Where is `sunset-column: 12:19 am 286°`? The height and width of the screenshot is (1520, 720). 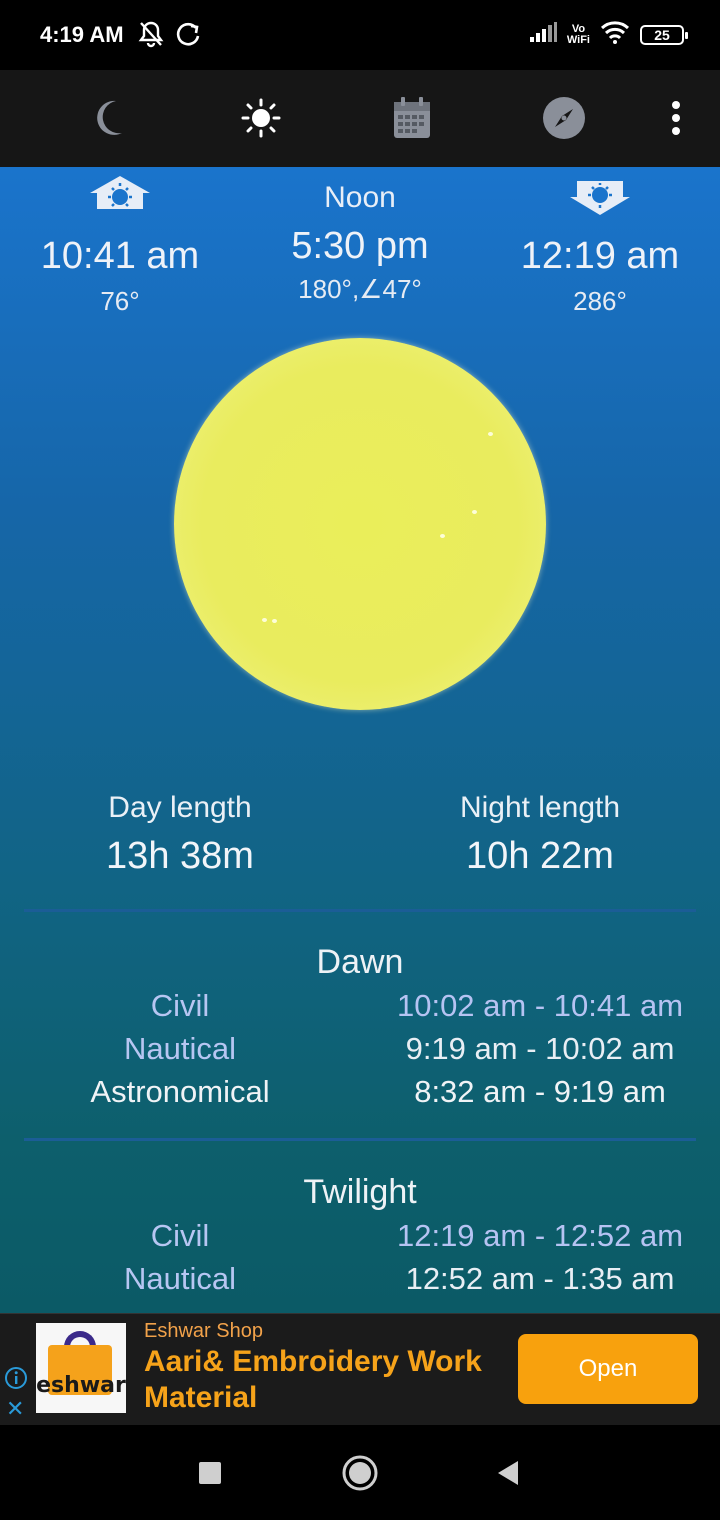
sunset-column: 12:19 am 286° is located at coordinates (600, 242).